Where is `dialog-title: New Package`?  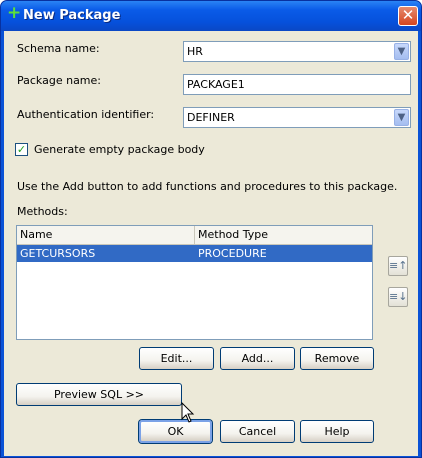
dialog-title: New Package is located at coordinates (72, 15).